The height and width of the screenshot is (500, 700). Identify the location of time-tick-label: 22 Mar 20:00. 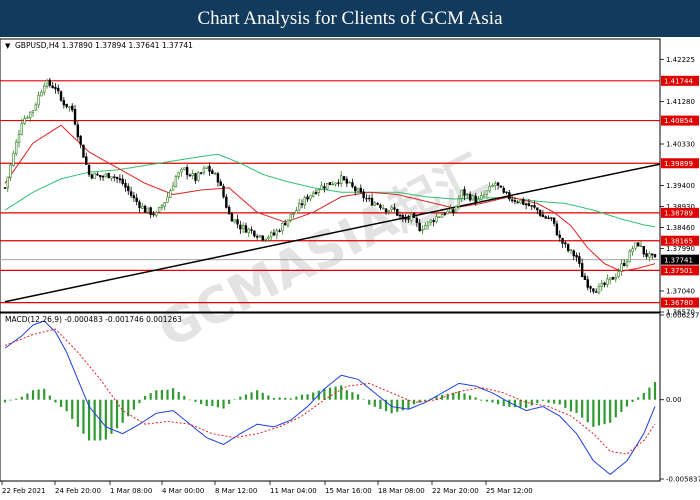
(455, 491).